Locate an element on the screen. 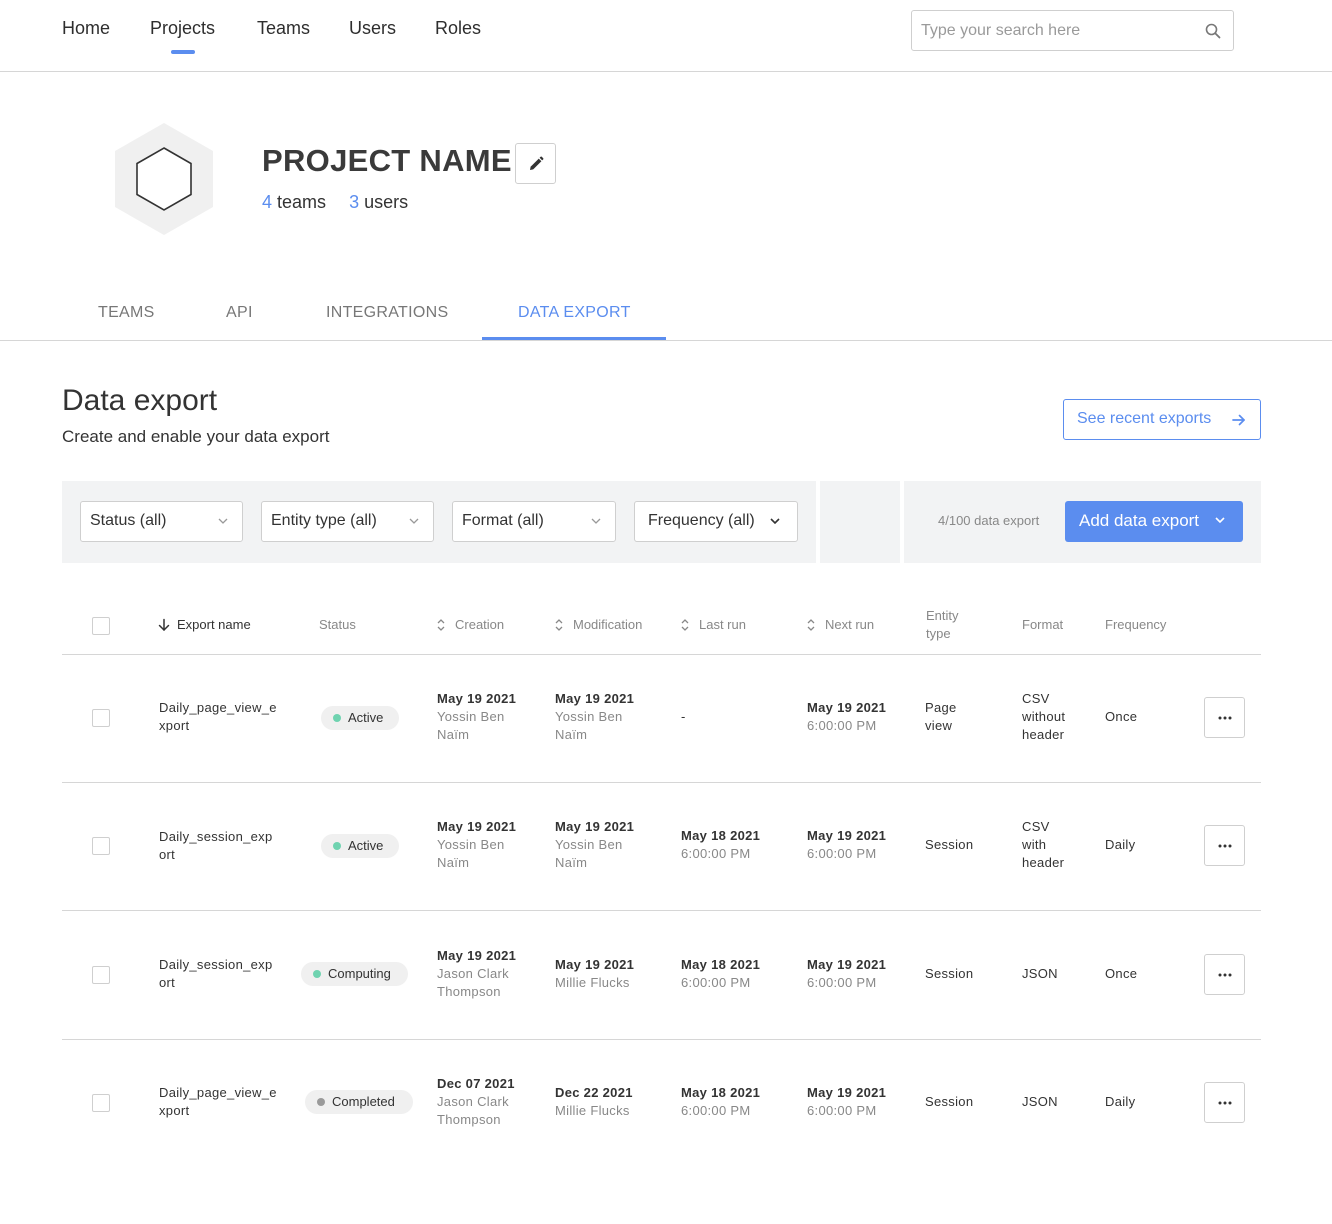  frequency-cell: Once is located at coordinates (1121, 716).